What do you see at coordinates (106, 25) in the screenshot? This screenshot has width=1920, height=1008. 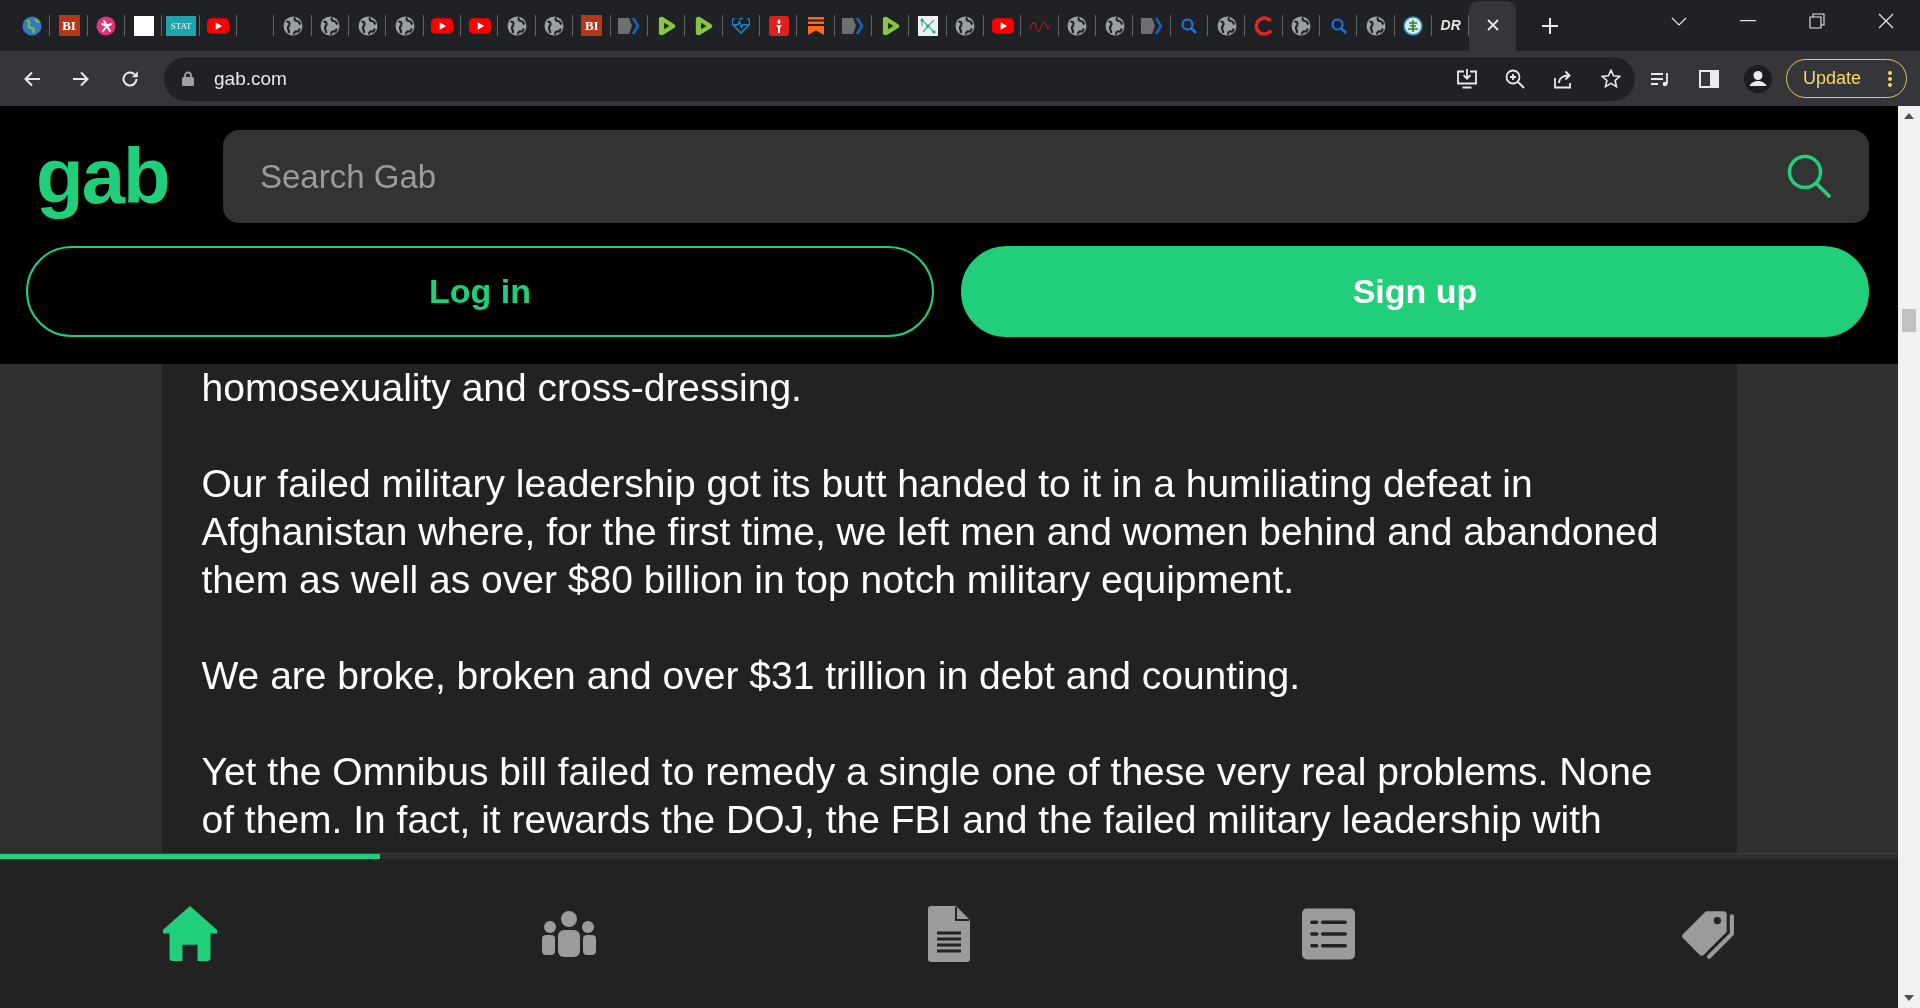 I see `figure-icon` at bounding box center [106, 25].